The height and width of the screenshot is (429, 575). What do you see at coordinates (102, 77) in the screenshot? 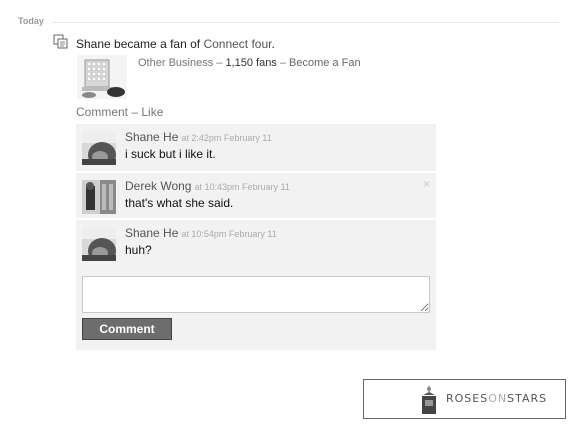
I see `page-thumbnail` at bounding box center [102, 77].